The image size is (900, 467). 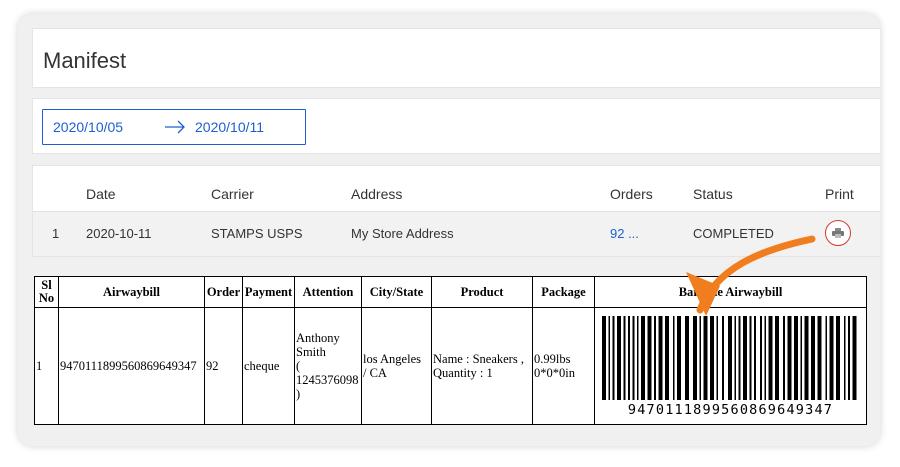 What do you see at coordinates (229, 127) in the screenshot?
I see `end-date-input: 2020/10/11` at bounding box center [229, 127].